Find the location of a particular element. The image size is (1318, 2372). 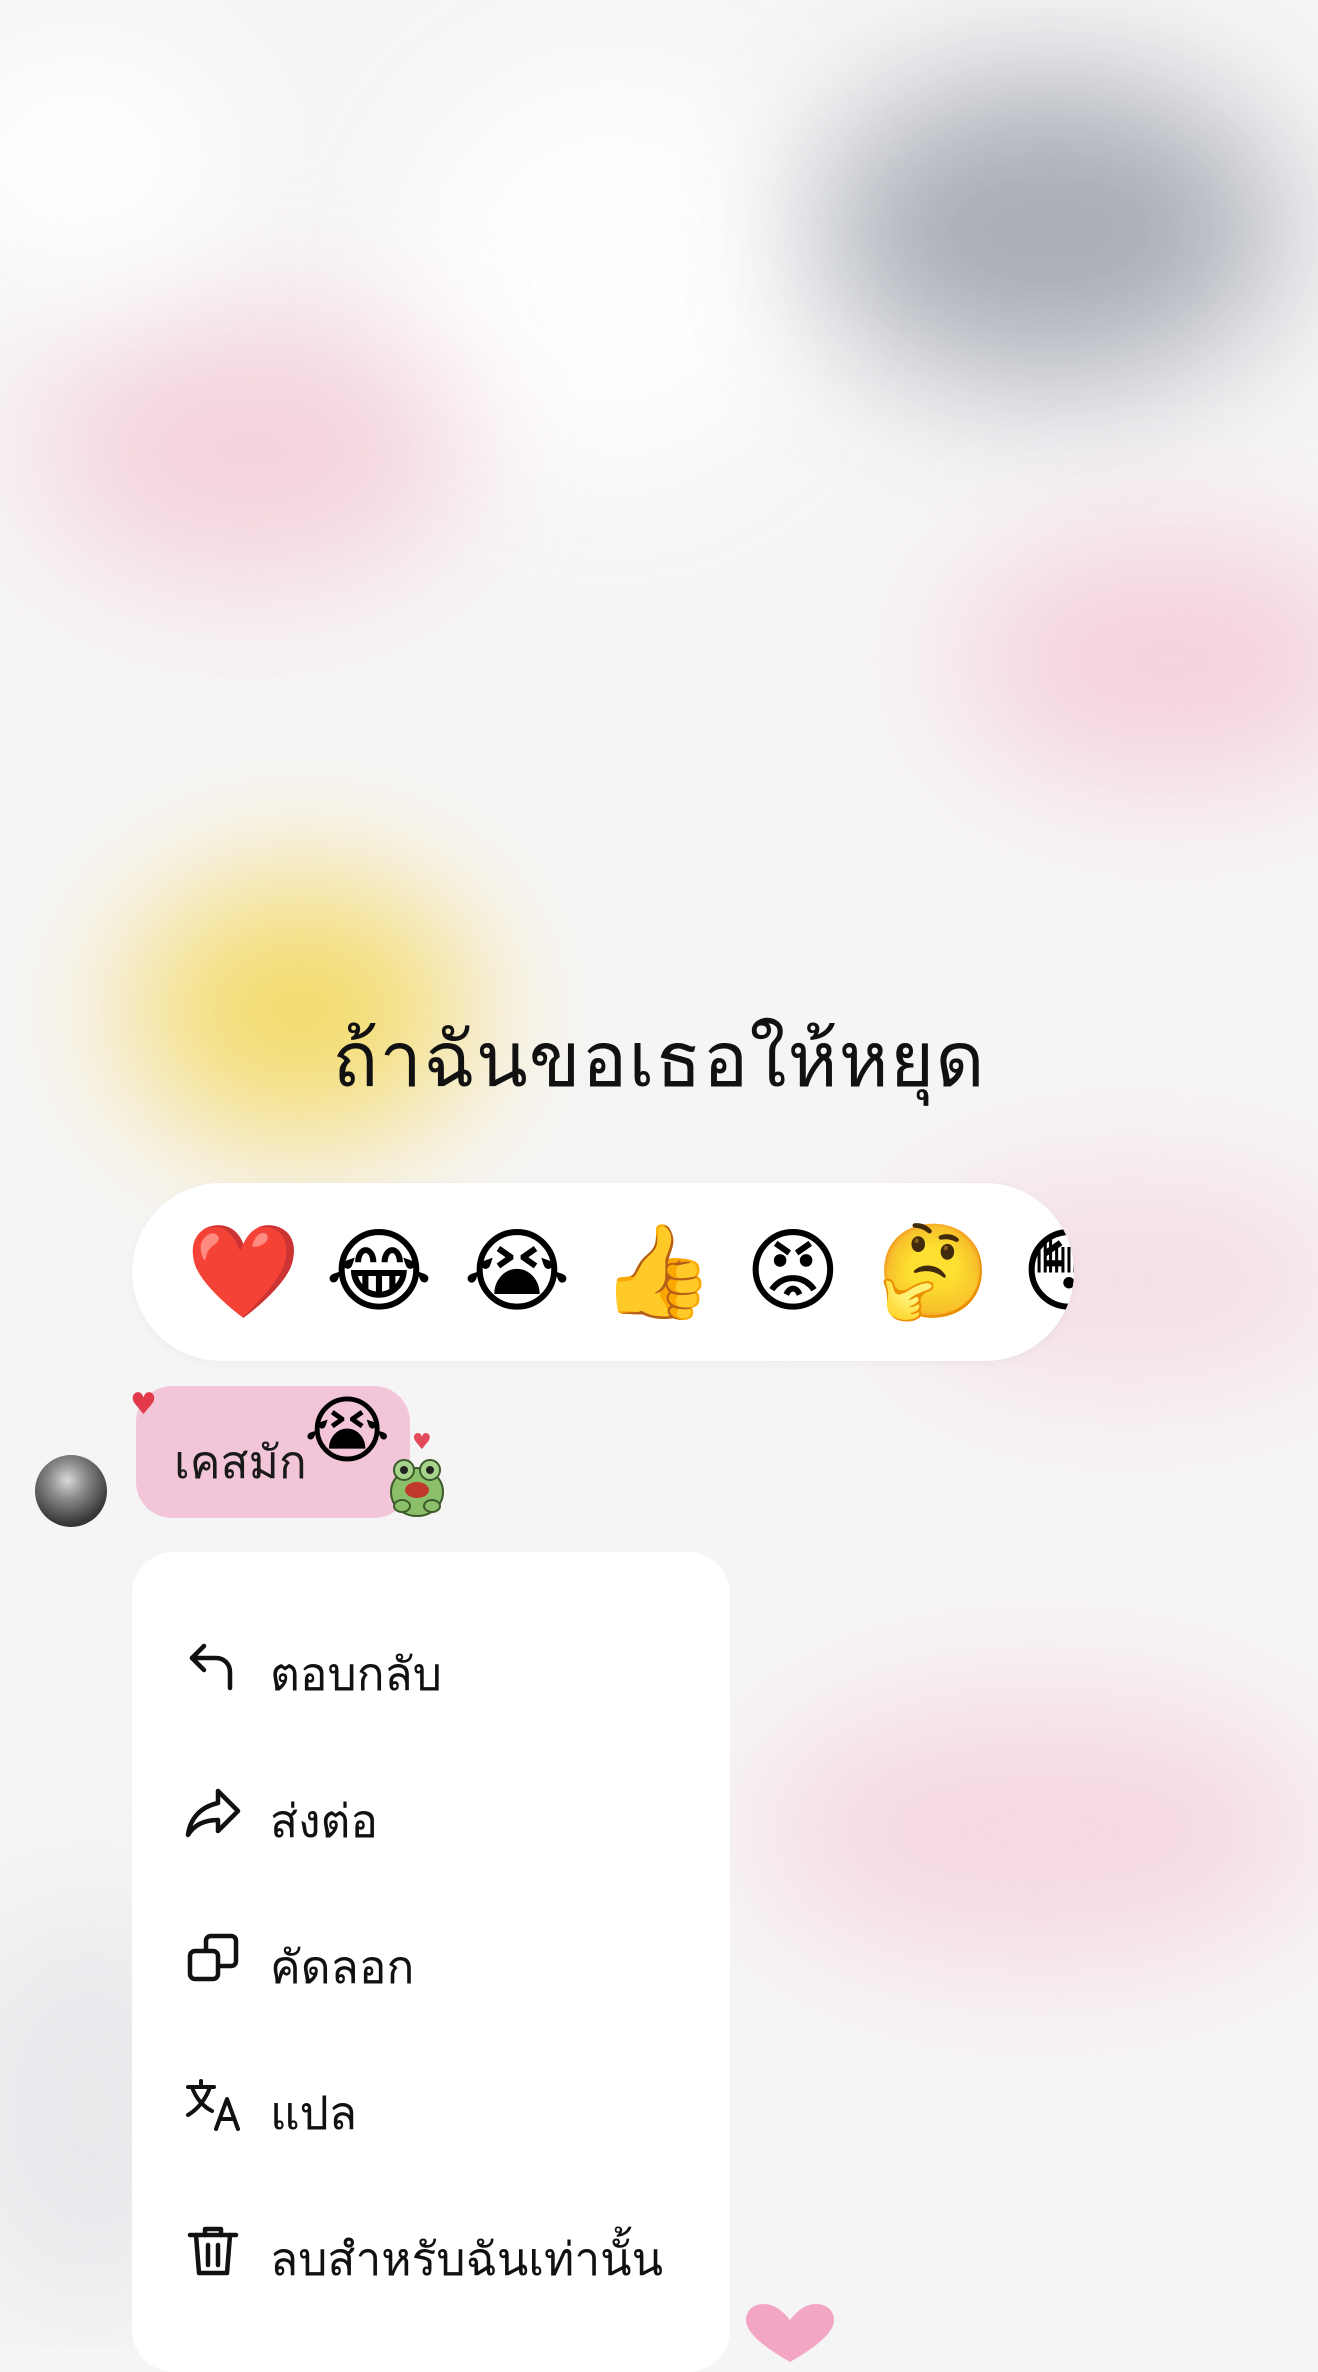

message-bubble: เคสมัก 😭 is located at coordinates (273, 1452).